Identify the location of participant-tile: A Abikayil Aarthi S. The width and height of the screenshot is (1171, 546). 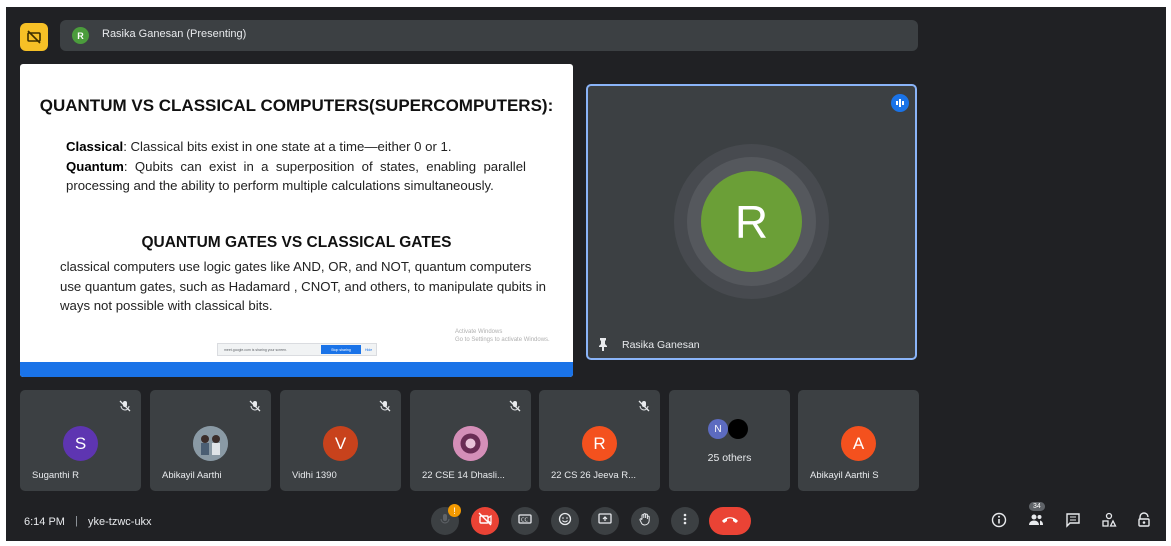
(858, 440).